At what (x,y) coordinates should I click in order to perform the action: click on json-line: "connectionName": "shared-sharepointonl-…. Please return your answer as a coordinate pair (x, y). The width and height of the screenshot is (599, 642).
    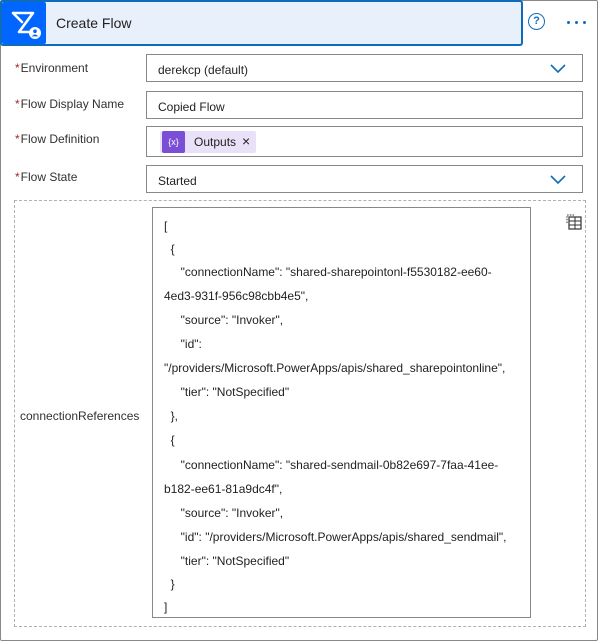
    Looking at the image, I should click on (328, 272).